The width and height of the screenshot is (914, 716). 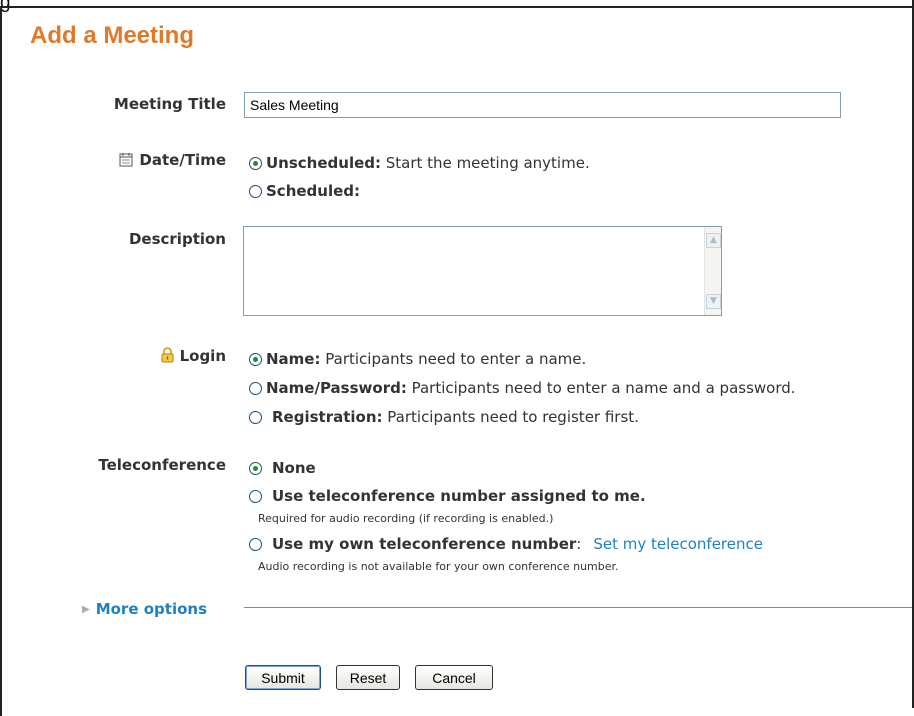 I want to click on login-name-label: Name:, so click(x=293, y=359).